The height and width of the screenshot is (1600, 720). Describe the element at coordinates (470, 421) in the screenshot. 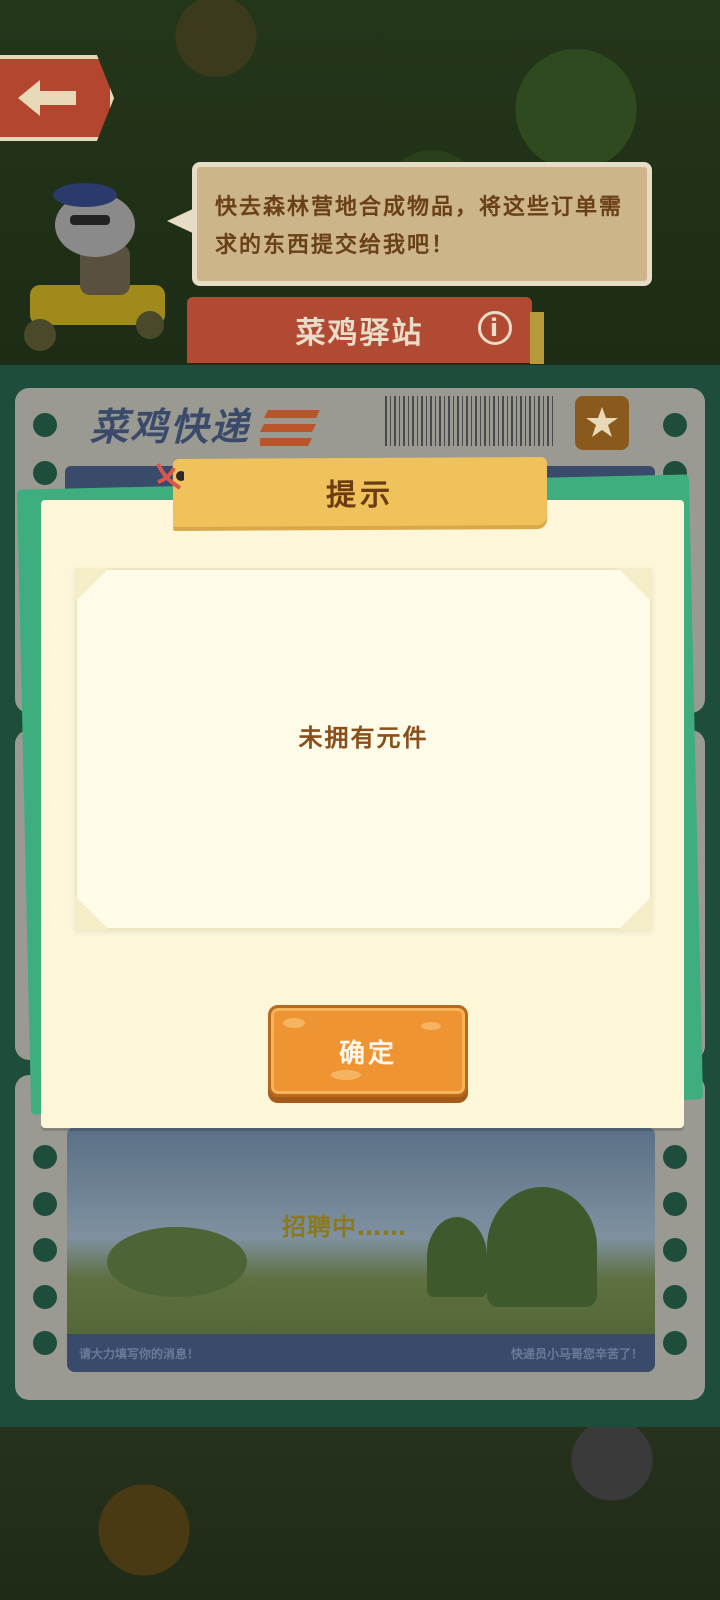

I see `barcode` at that location.